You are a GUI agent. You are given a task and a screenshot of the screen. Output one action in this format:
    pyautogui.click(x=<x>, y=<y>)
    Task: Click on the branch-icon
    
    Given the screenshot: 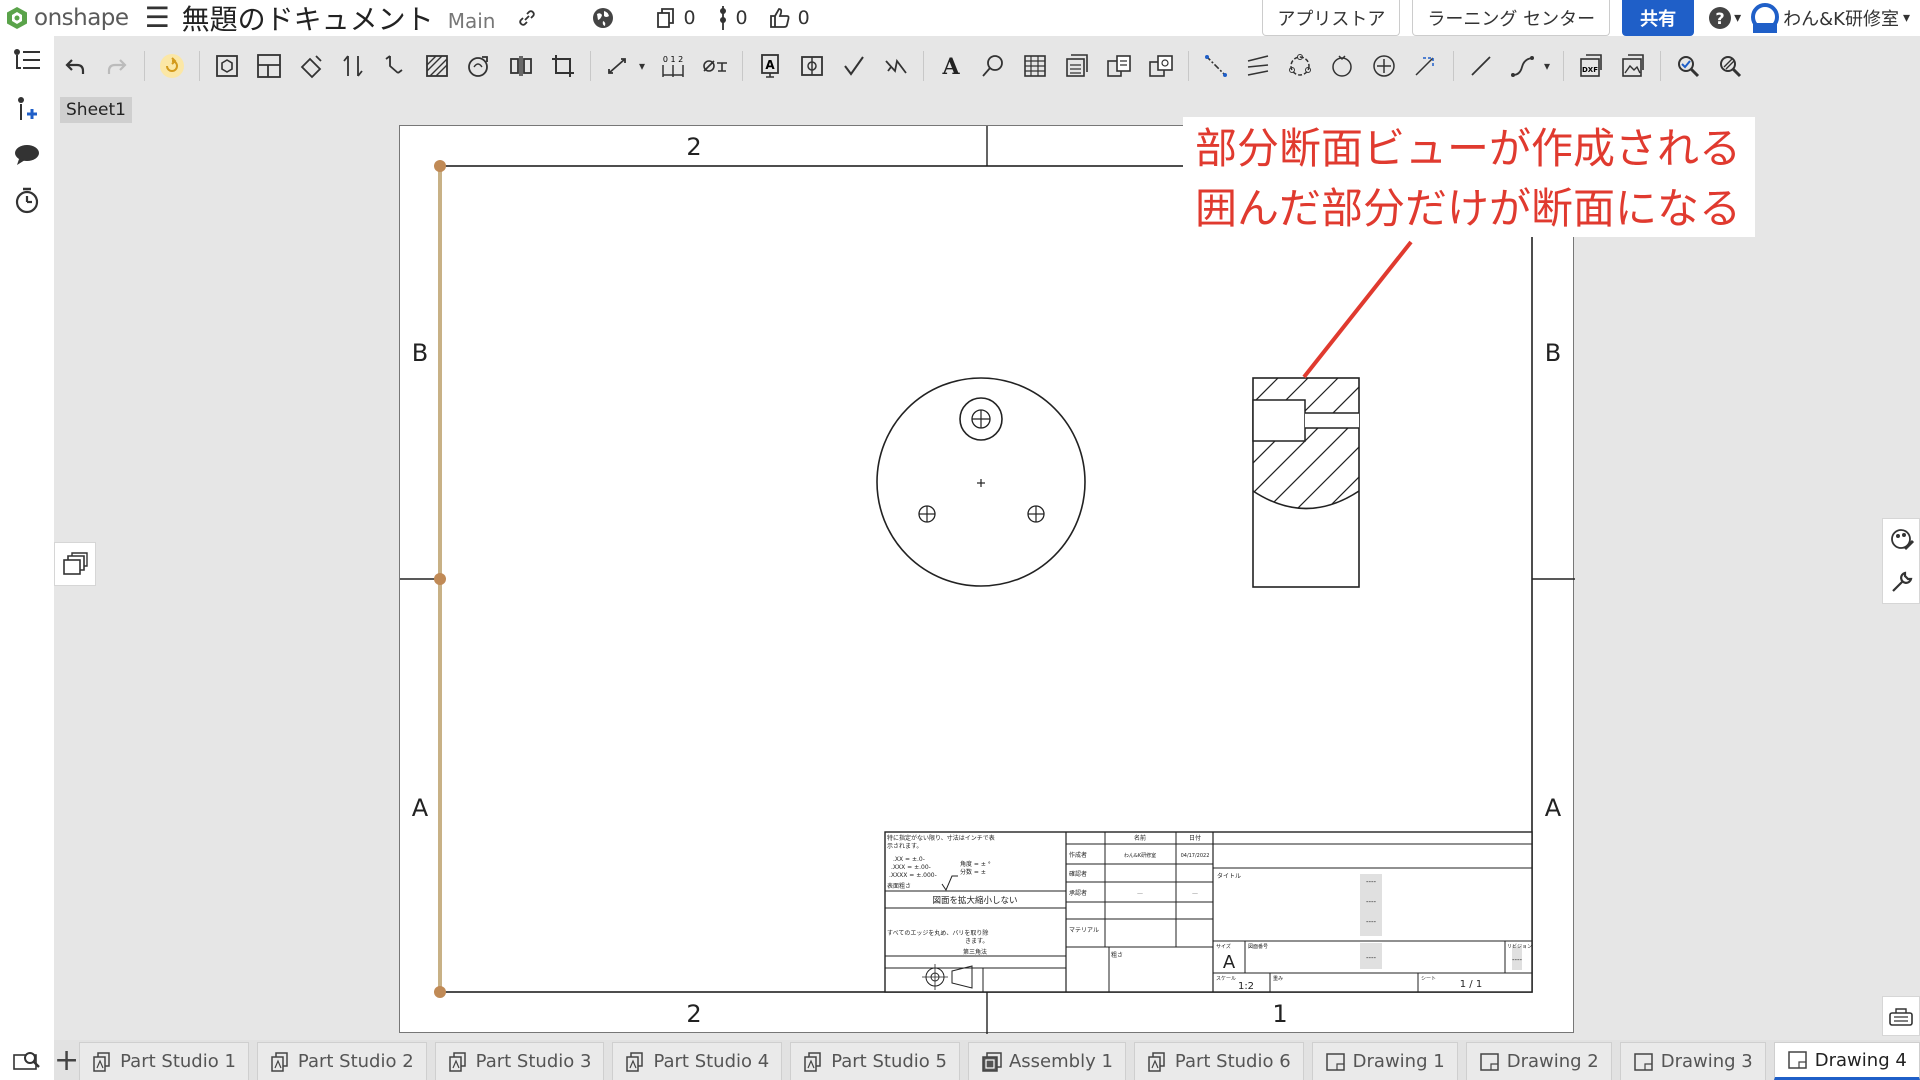 What is the action you would take?
    pyautogui.click(x=722, y=18)
    